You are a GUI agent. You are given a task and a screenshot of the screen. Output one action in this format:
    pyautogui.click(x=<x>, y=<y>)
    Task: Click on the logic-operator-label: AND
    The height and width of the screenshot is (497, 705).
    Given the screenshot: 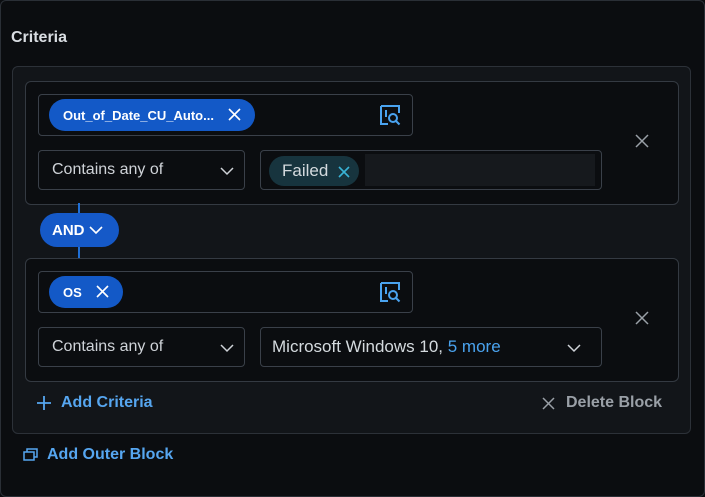 What is the action you would take?
    pyautogui.click(x=68, y=230)
    